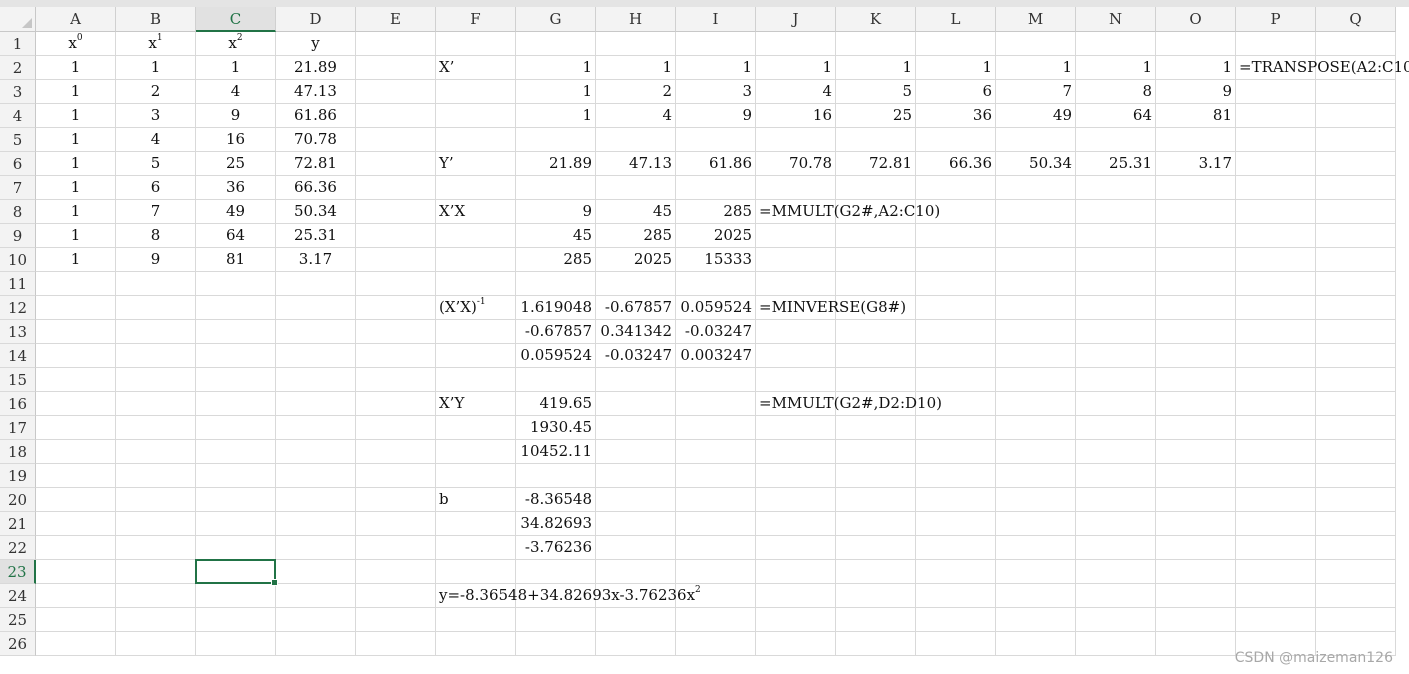 This screenshot has width=1409, height=674. What do you see at coordinates (18, 476) in the screenshot?
I see `row-header-19: 19` at bounding box center [18, 476].